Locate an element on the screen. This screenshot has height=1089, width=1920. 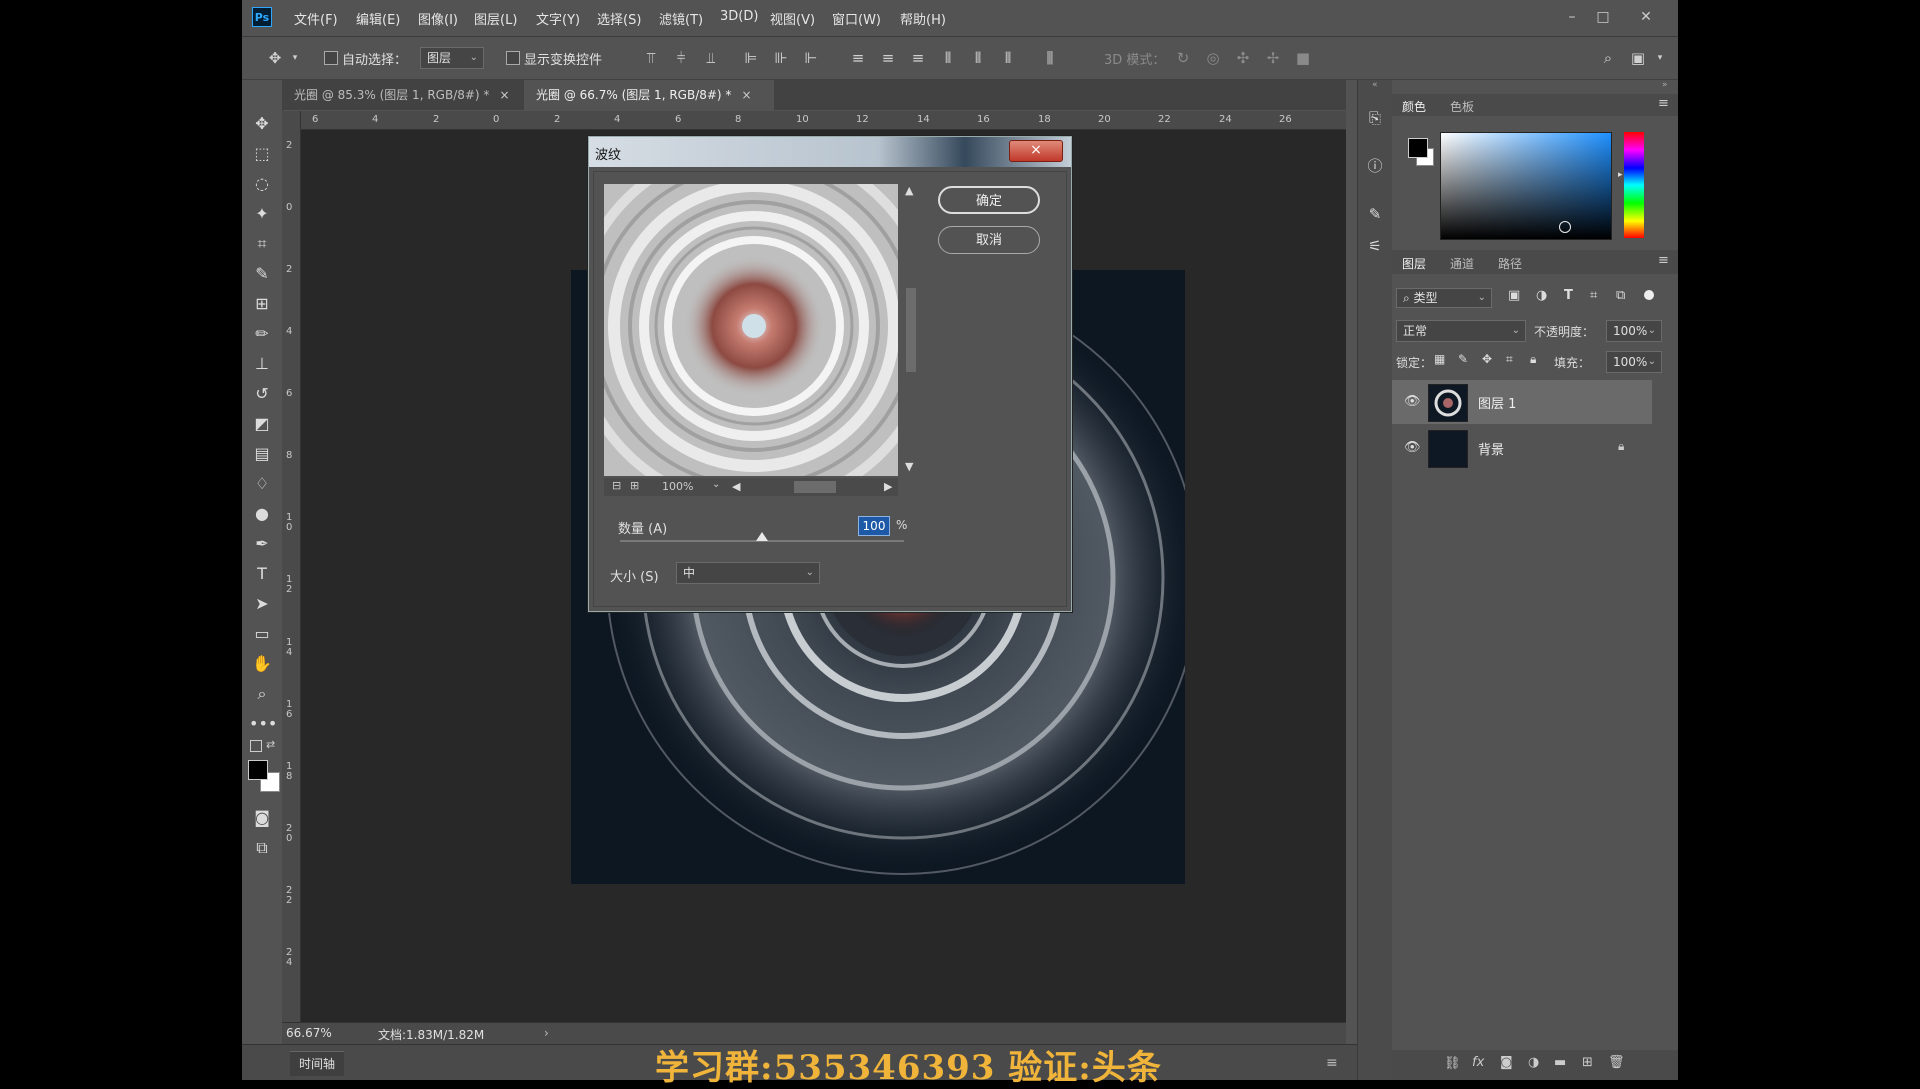
tool-preset-chevron-icon: ▾ is located at coordinates (295, 58).